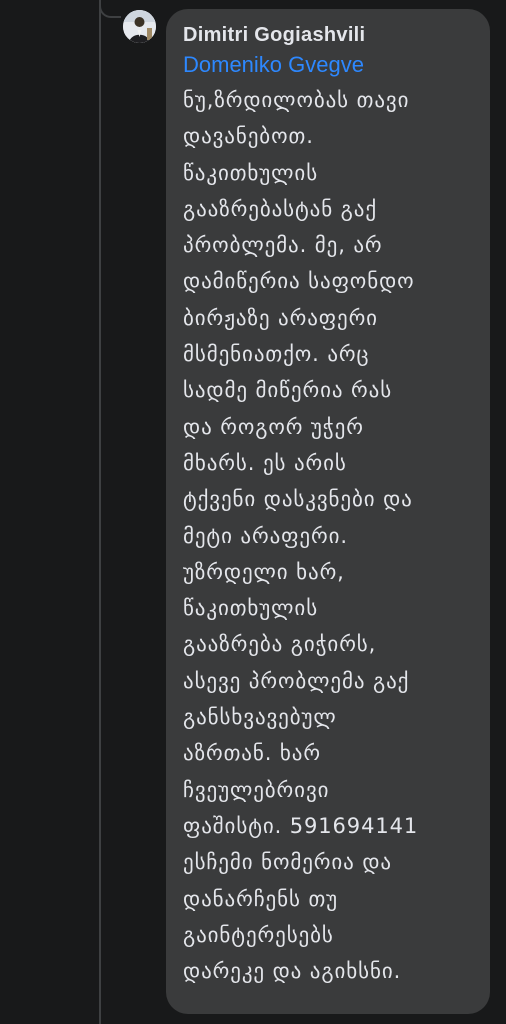 The width and height of the screenshot is (506, 1024). Describe the element at coordinates (287, 862) in the screenshot. I see `comment-text-line: ესჩემი ნომერია და` at that location.